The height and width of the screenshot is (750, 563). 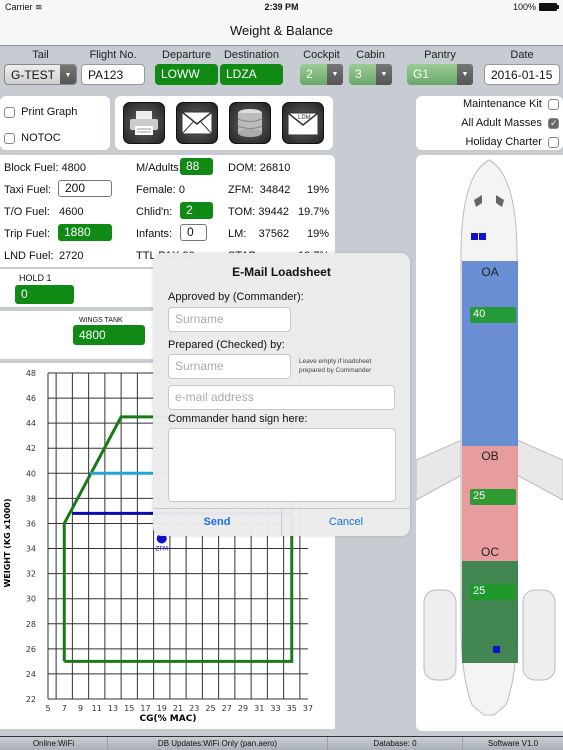 What do you see at coordinates (40, 74) in the screenshot?
I see `tail-select: G-TEST ▼` at bounding box center [40, 74].